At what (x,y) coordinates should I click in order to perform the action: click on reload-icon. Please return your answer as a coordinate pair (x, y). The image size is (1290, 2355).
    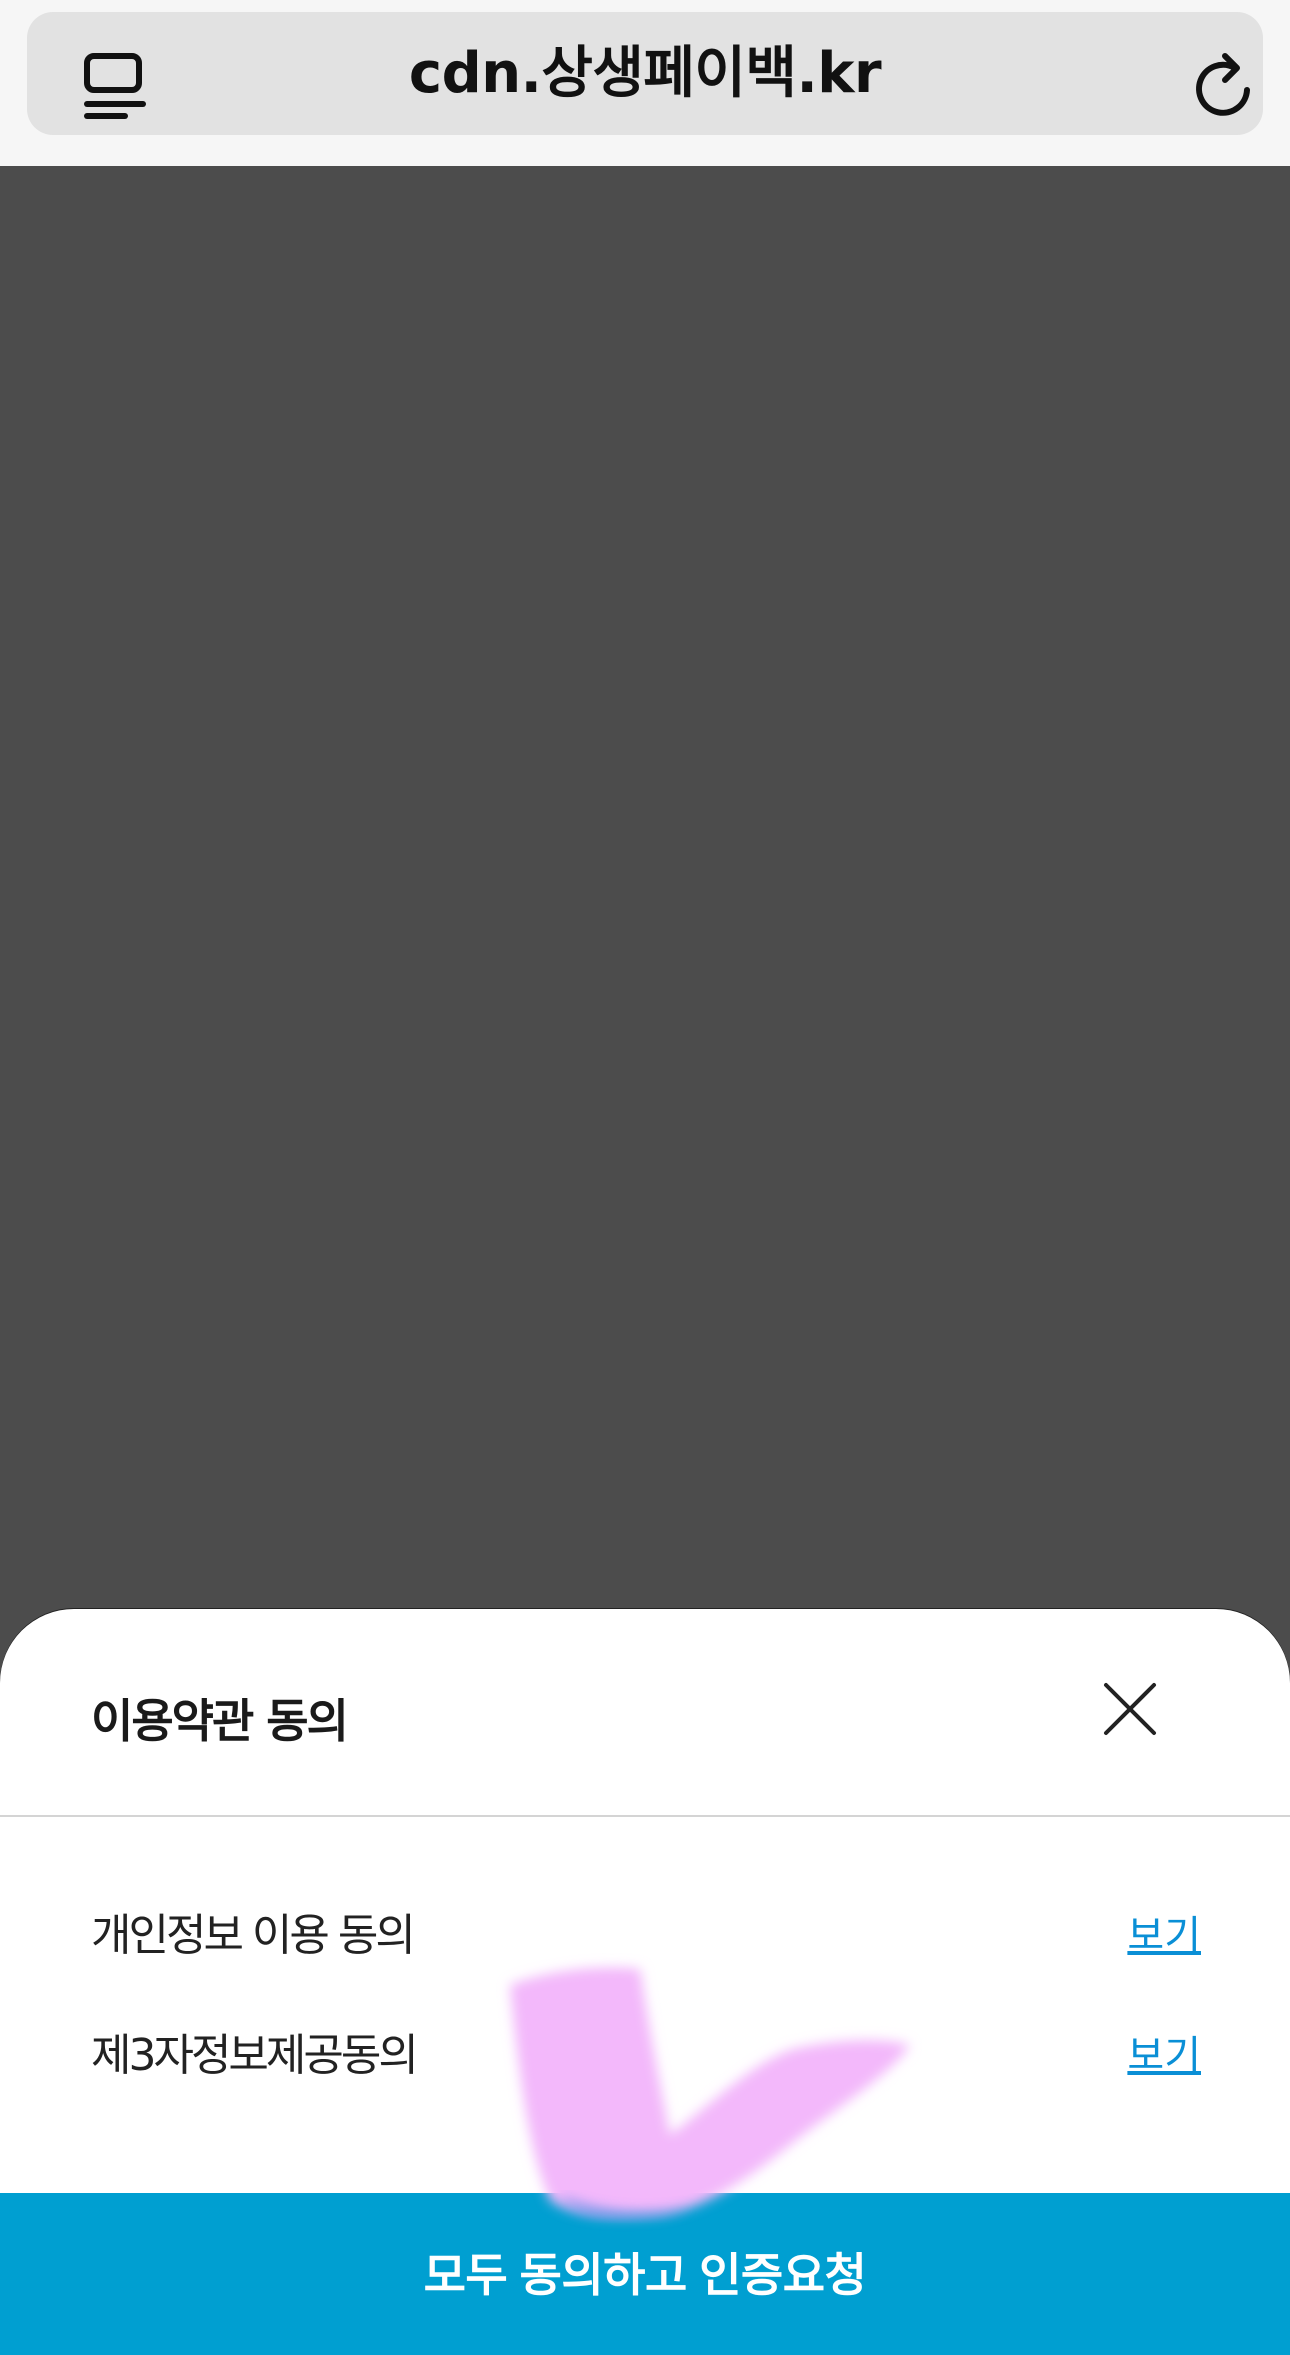
    Looking at the image, I should click on (1227, 85).